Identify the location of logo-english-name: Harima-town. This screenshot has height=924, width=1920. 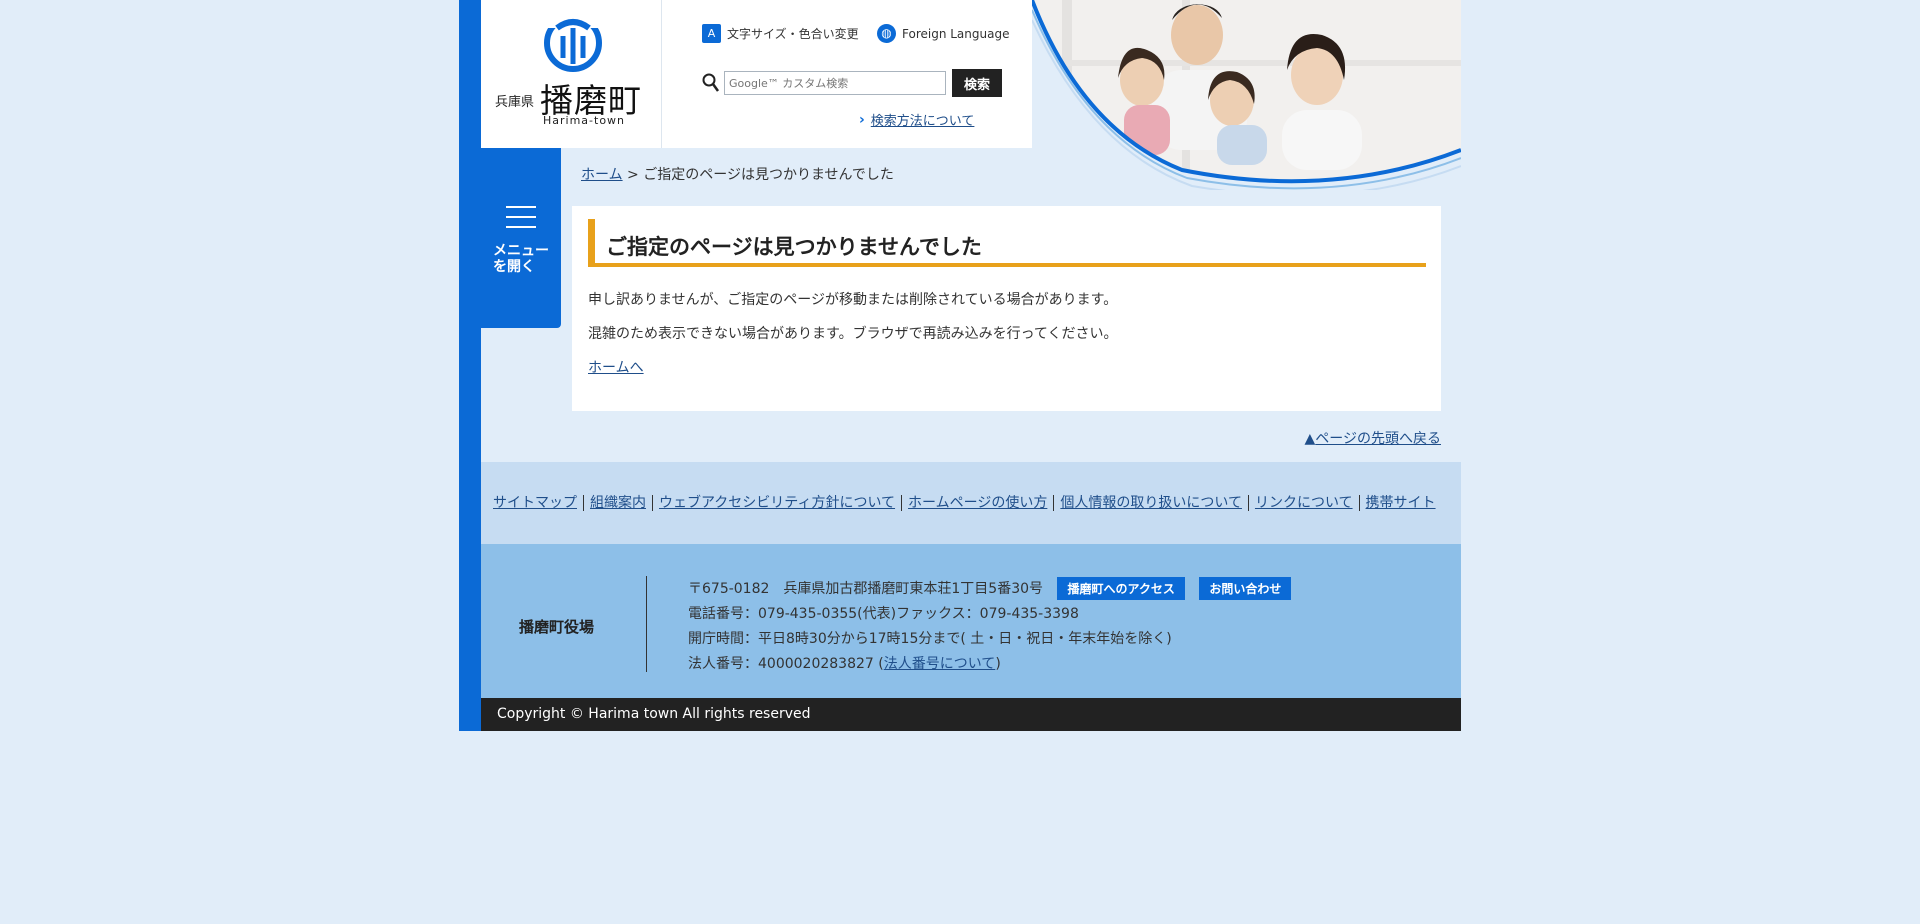
(584, 120).